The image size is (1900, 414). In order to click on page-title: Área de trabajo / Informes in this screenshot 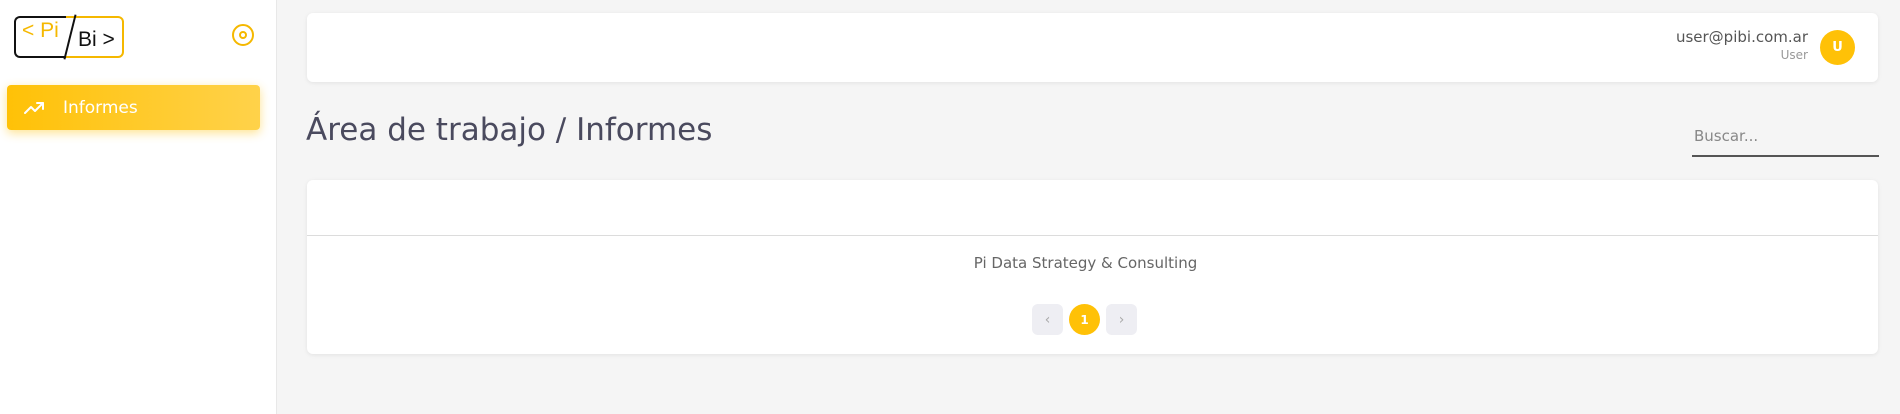, I will do `click(509, 130)`.